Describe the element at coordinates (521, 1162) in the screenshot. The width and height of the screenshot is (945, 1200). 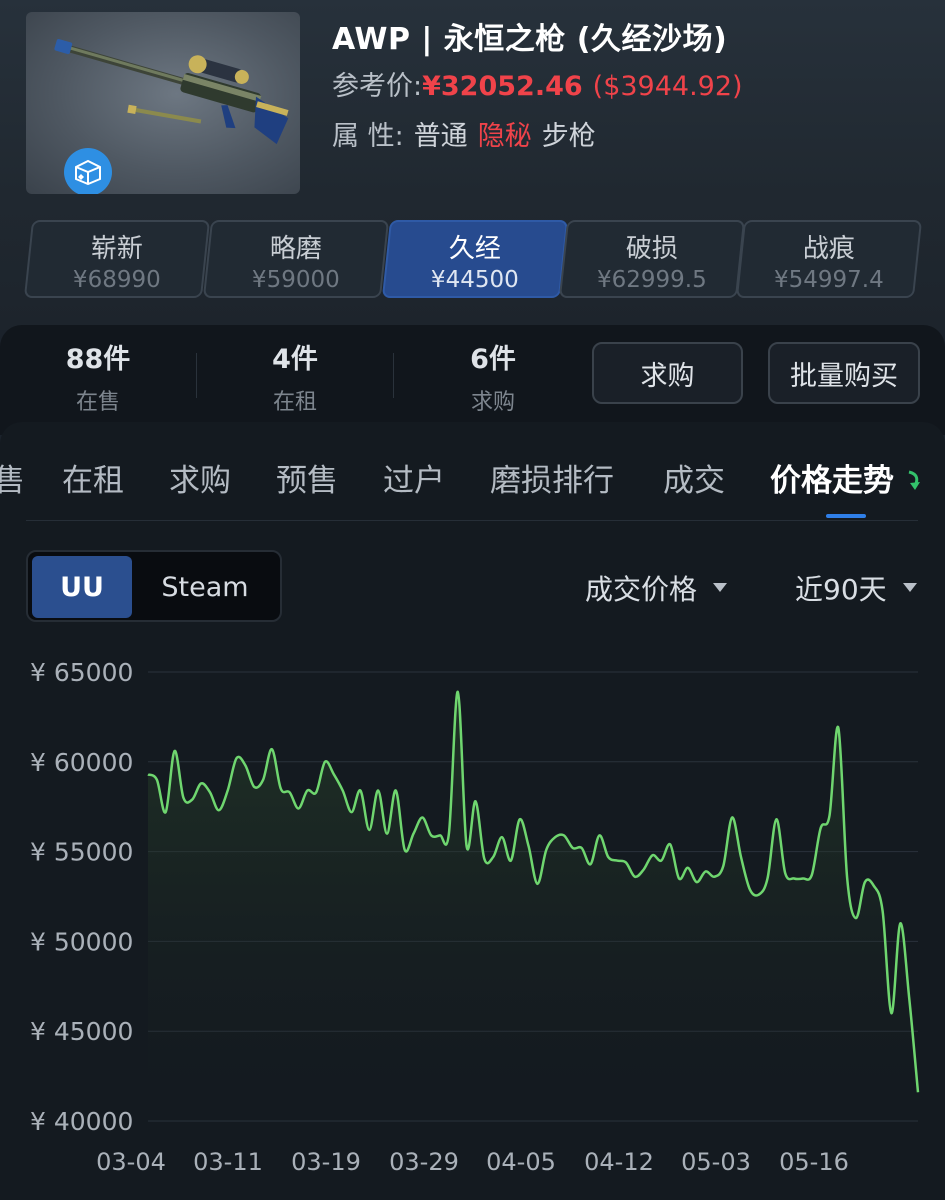
I see `x-tick-label: 04-05` at that location.